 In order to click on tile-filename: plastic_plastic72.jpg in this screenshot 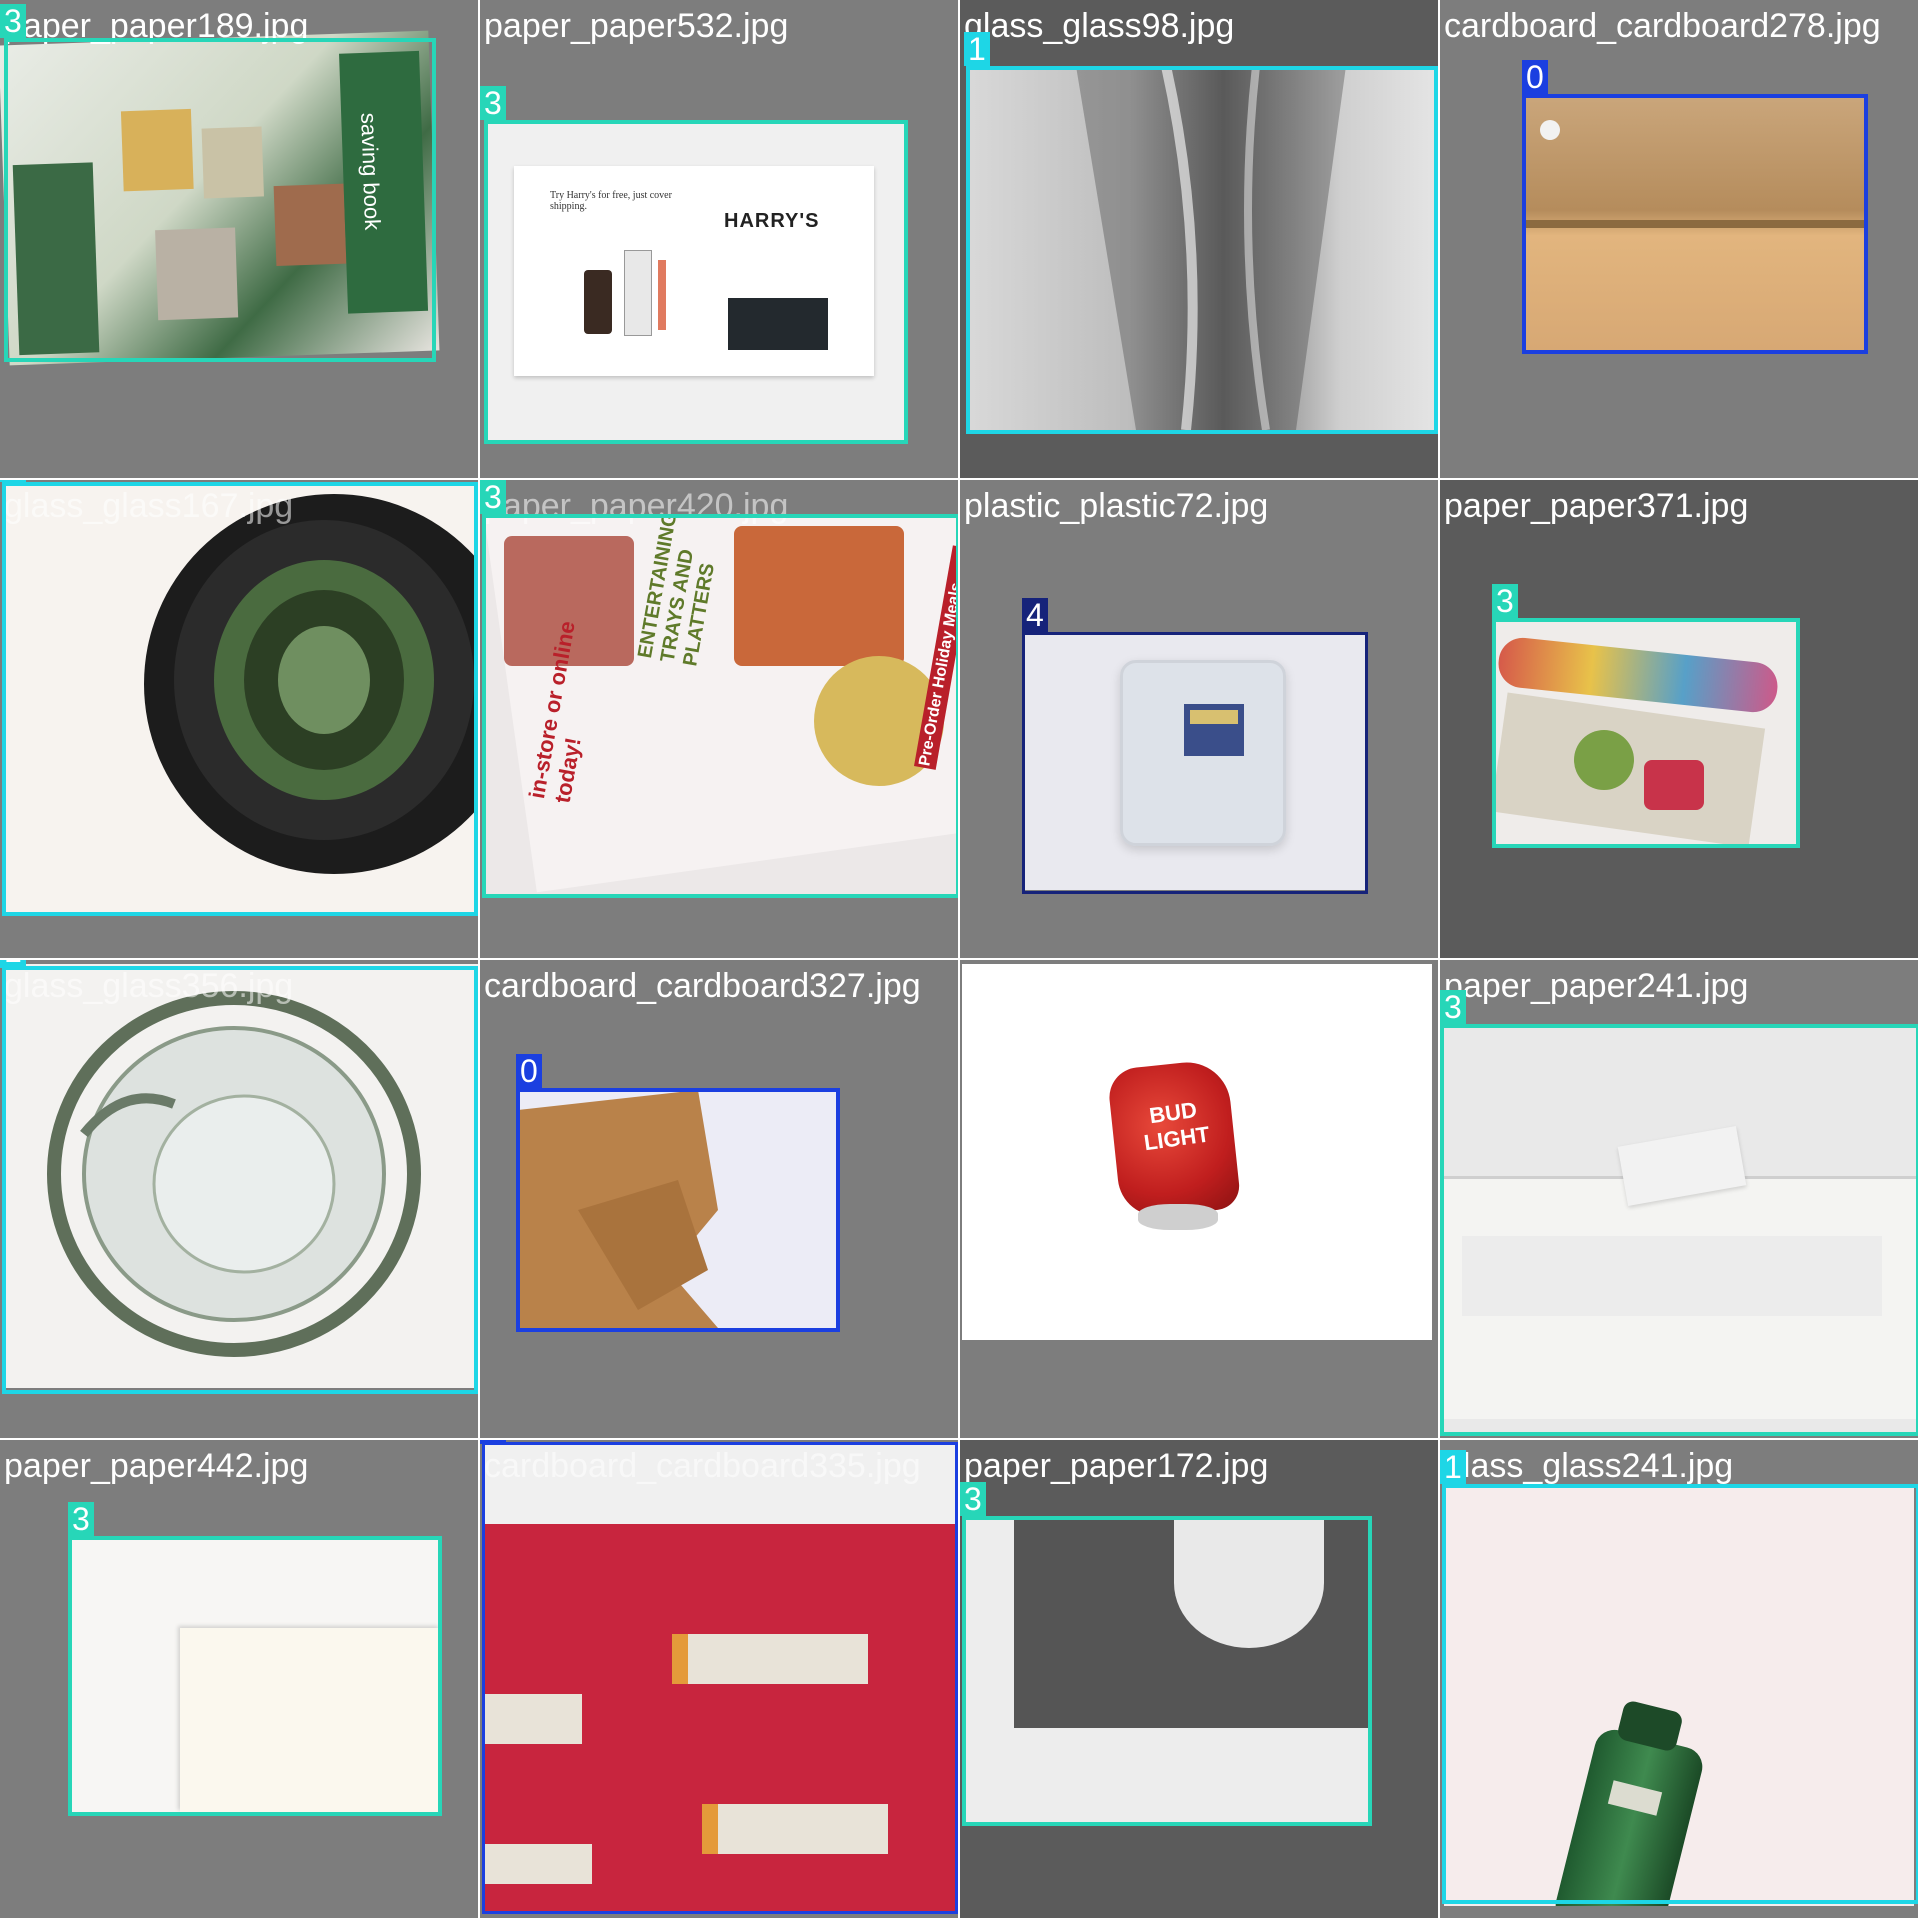, I will do `click(1116, 506)`.